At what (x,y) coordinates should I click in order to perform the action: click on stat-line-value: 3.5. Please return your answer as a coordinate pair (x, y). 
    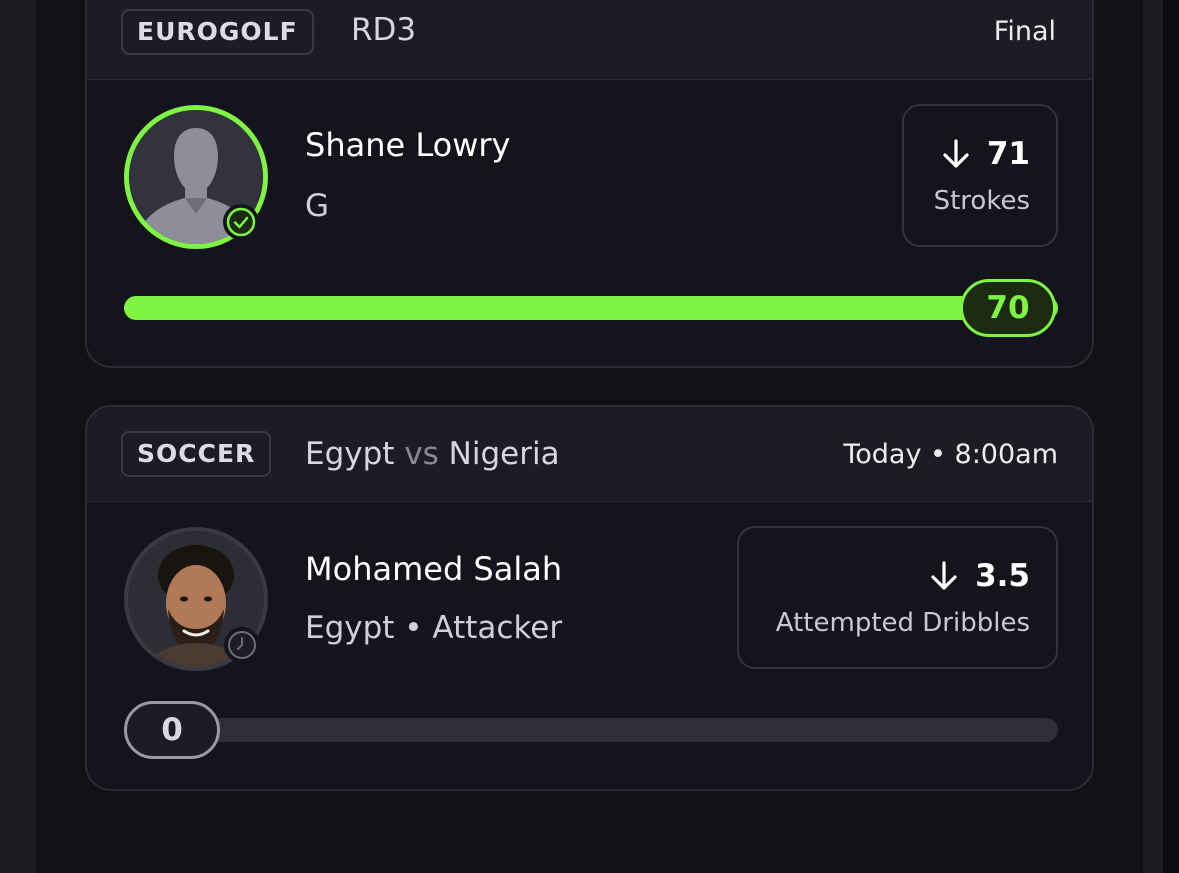
    Looking at the image, I should click on (1002, 576).